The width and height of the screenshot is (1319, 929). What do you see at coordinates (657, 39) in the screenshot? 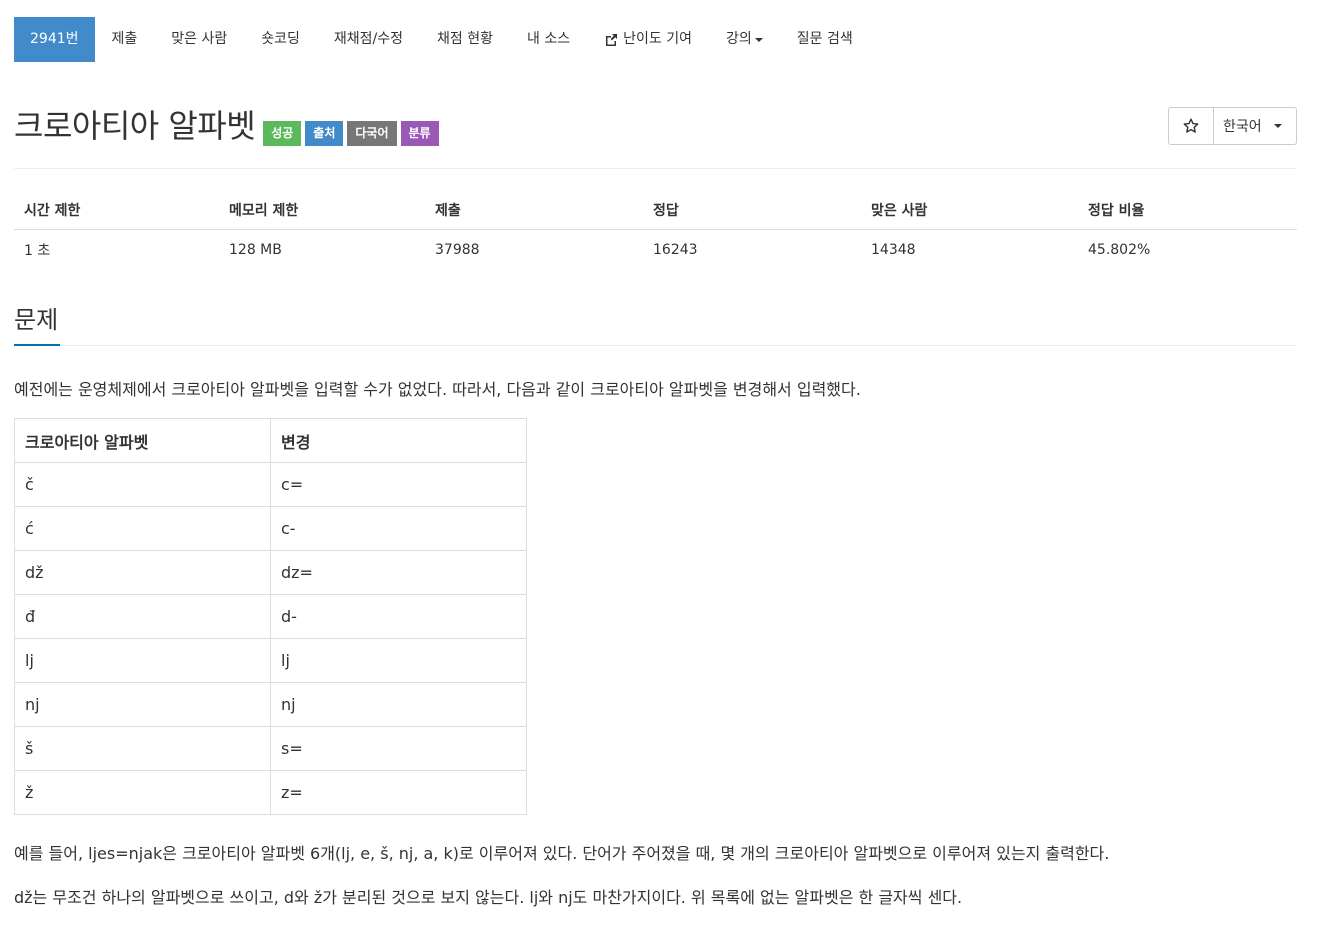
I see `nav-label: 난이도 기여` at bounding box center [657, 39].